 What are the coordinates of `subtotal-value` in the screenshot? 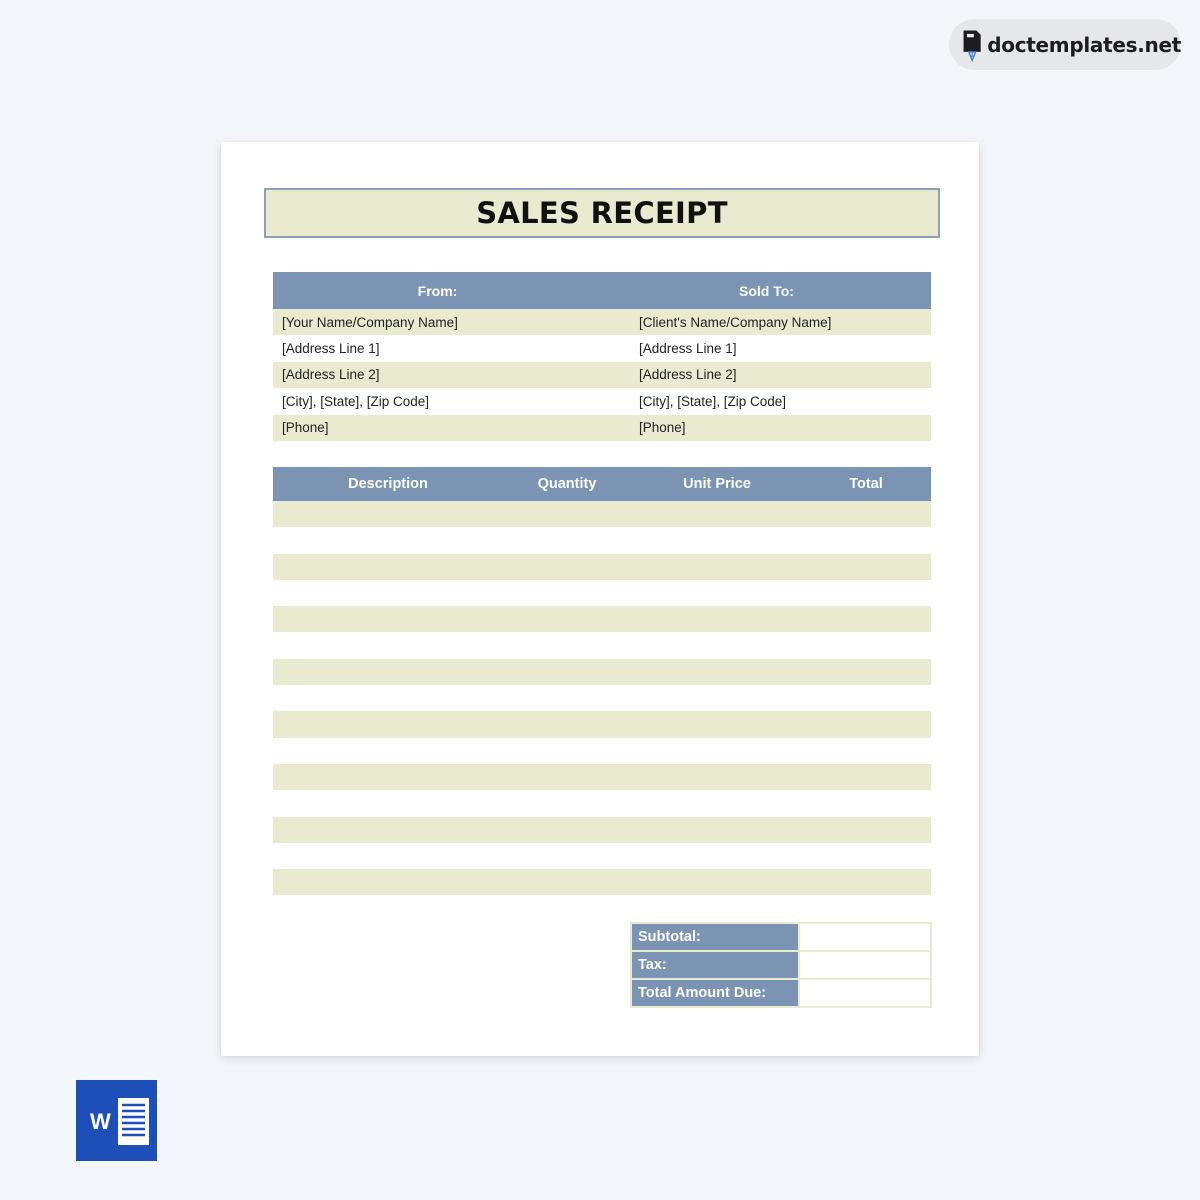 It's located at (865, 937).